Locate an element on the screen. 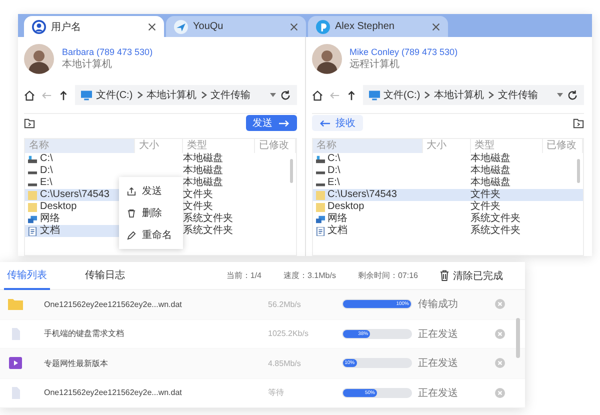 This screenshot has width=600, height=415. user-name: Barbara (789 473 530) is located at coordinates (107, 52).